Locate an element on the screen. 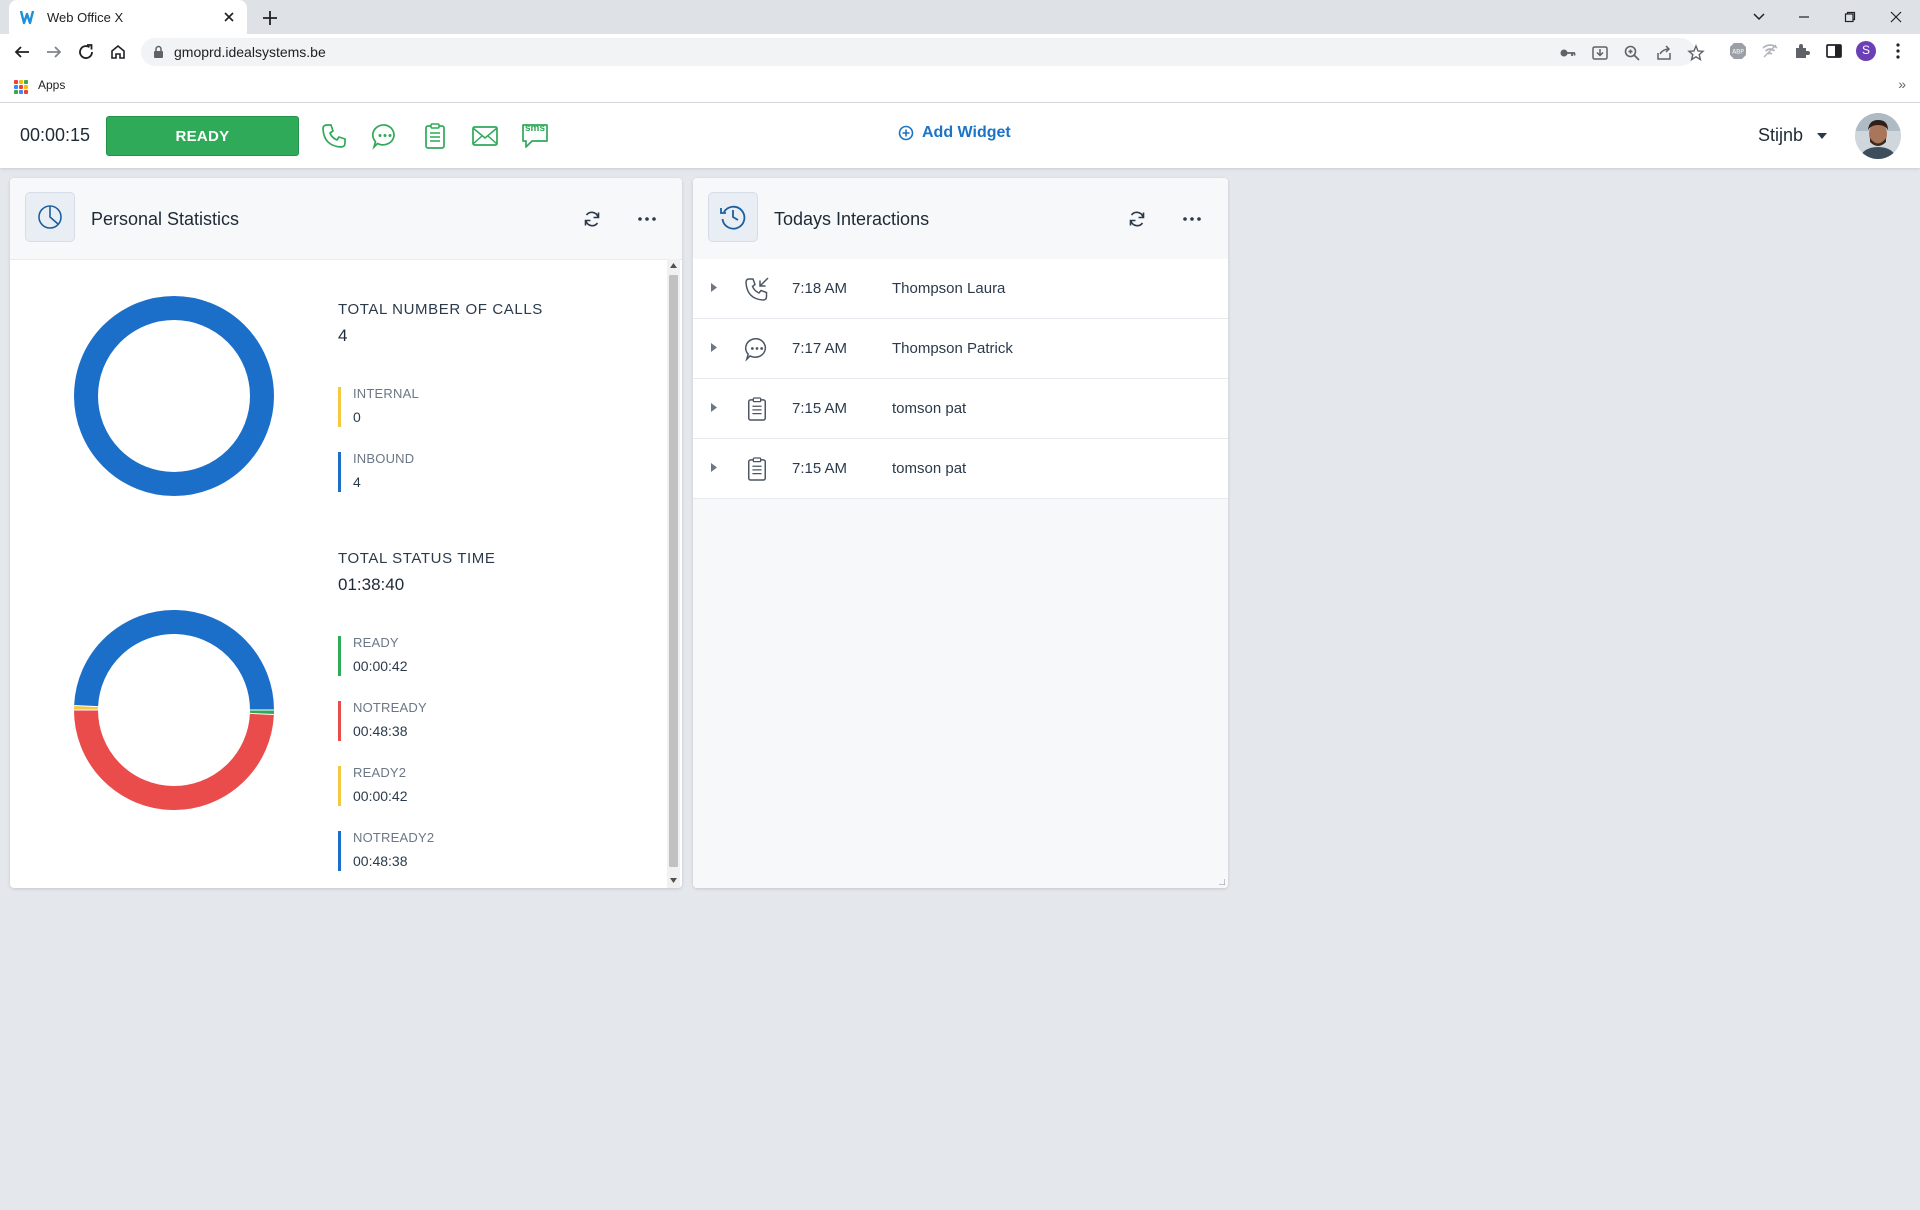 The width and height of the screenshot is (1920, 1210). svg-text: ABP is located at coordinates (1738, 52).